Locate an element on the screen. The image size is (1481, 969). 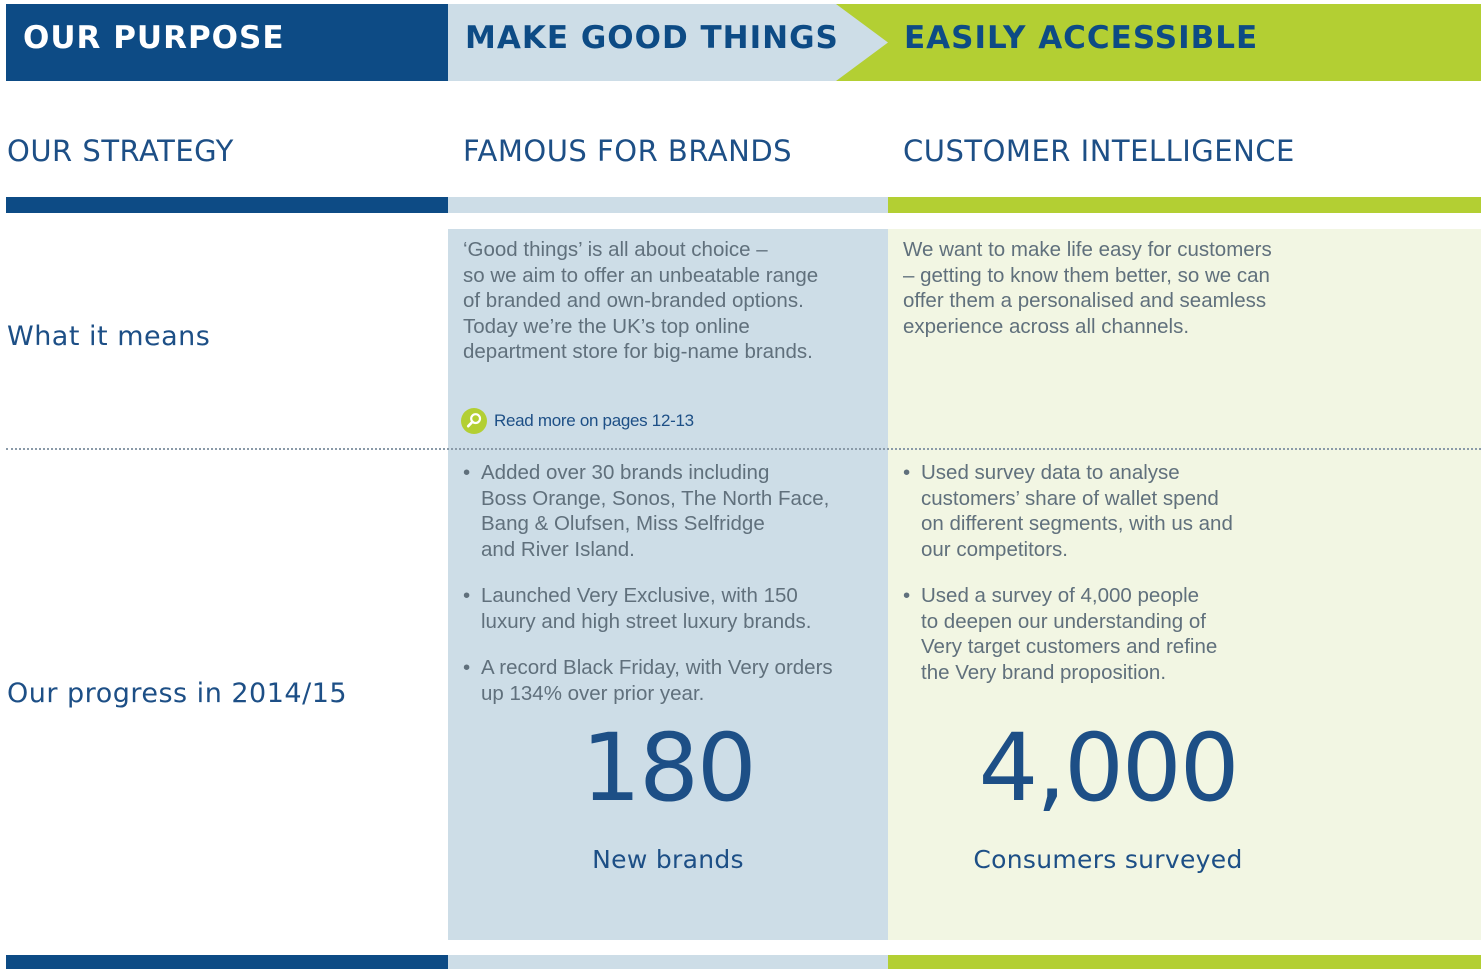
divider-top-lime is located at coordinates (1184, 205).